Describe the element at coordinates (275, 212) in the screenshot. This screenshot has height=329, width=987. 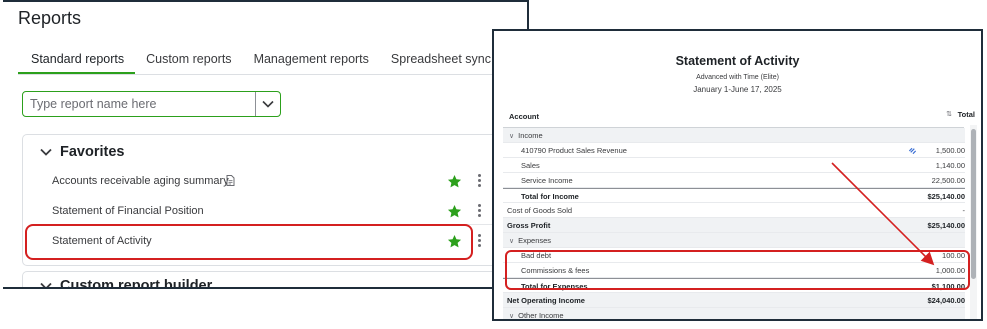
I see `favorite-row-financial-position: Statement of Financial Position` at that location.